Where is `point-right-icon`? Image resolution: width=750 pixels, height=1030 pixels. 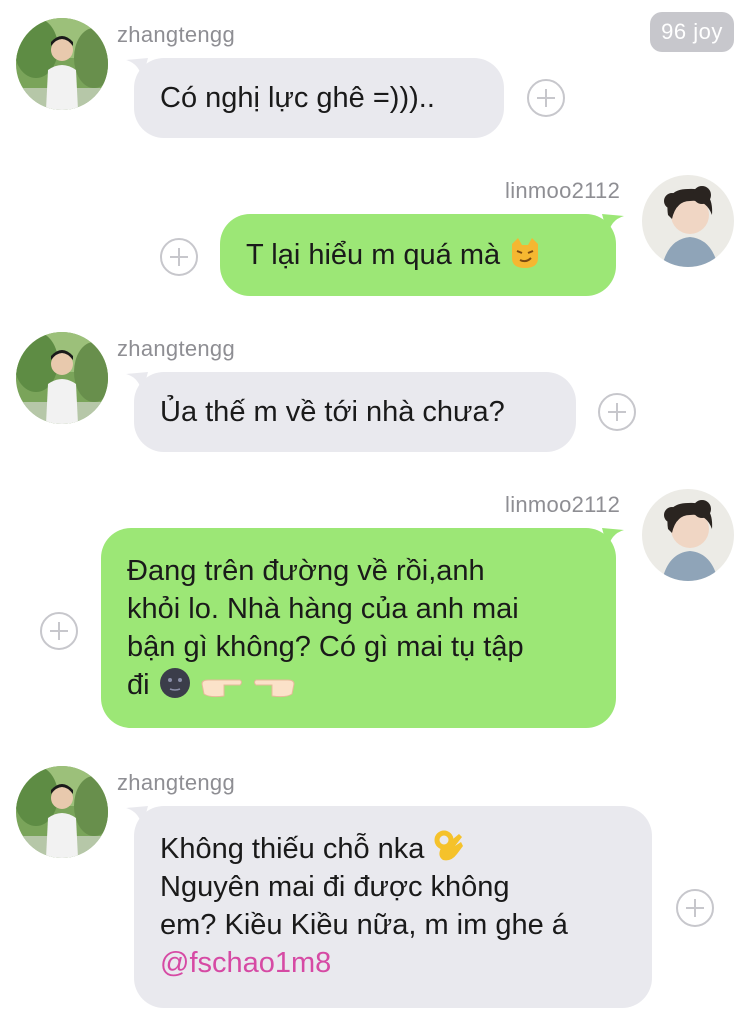
point-right-icon is located at coordinates (221, 688).